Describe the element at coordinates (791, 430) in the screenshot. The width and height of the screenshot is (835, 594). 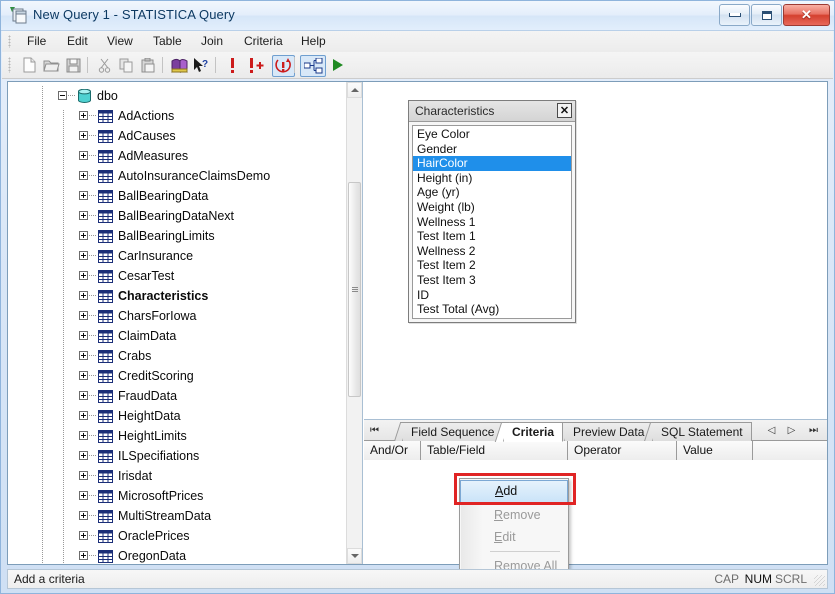
I see `tab-next-button: ▷` at that location.